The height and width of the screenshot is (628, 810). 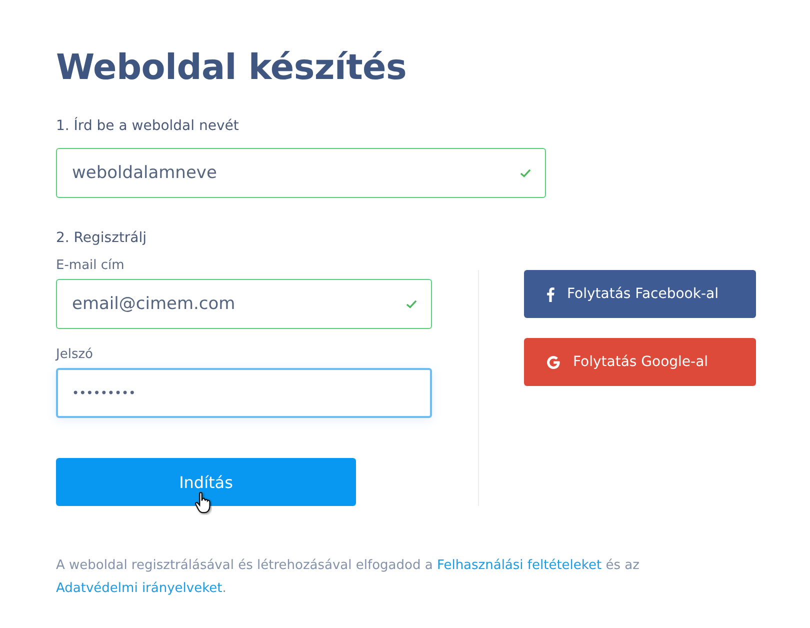 I want to click on page-title: Weboldal készítés, so click(x=232, y=68).